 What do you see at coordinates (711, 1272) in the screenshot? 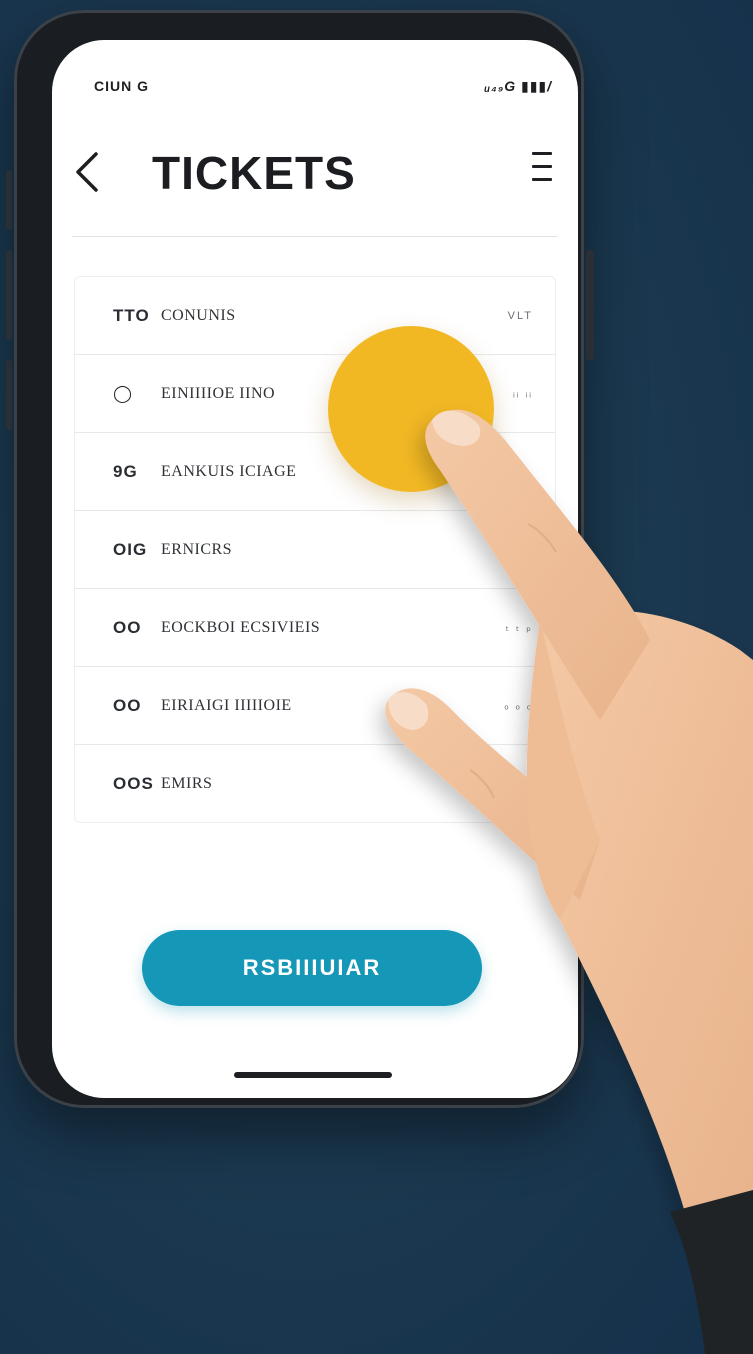
I see `sleeve` at bounding box center [711, 1272].